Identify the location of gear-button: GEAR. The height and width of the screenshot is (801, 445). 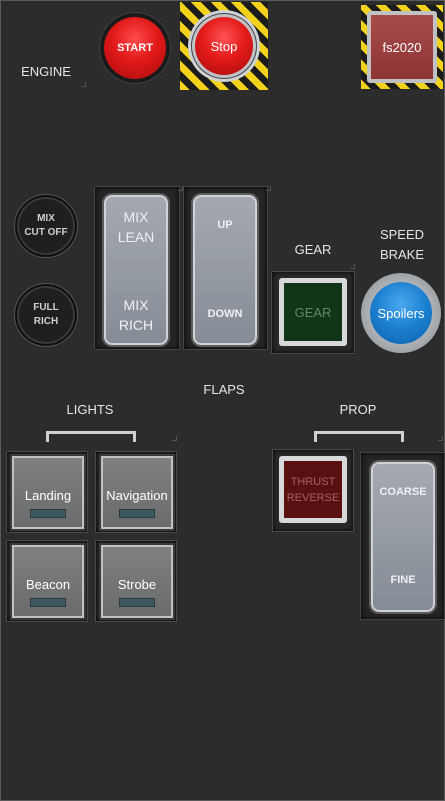
(313, 312).